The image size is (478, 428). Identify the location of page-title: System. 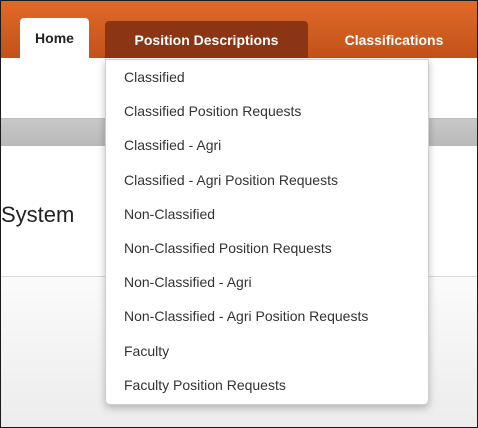
(38, 214).